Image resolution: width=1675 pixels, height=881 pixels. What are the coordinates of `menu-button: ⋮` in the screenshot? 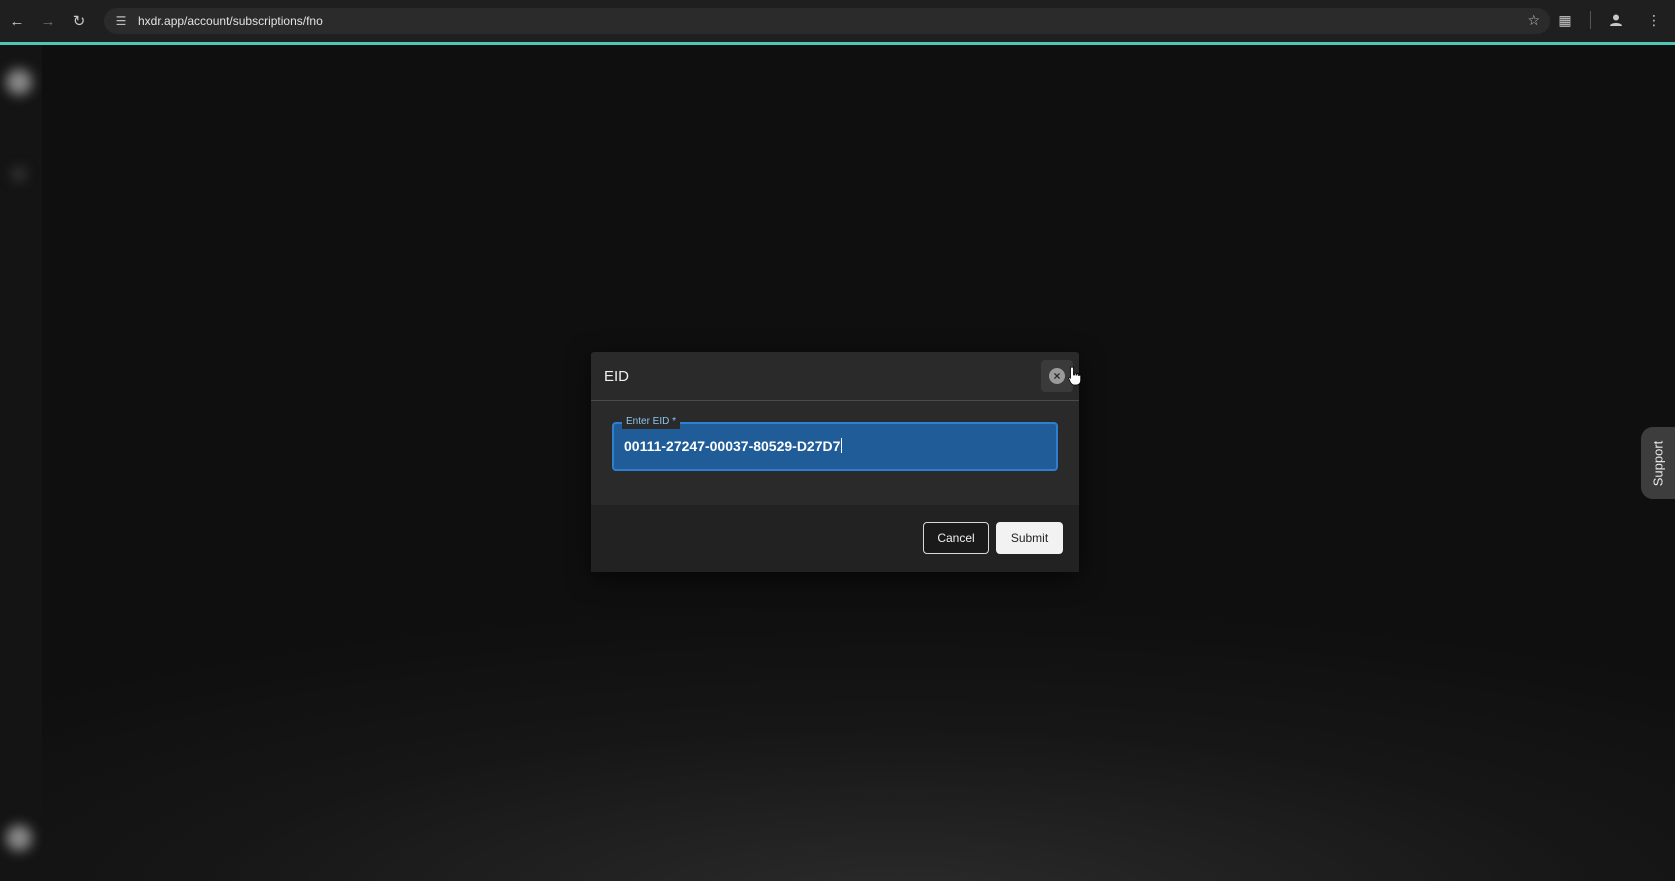 It's located at (1654, 20).